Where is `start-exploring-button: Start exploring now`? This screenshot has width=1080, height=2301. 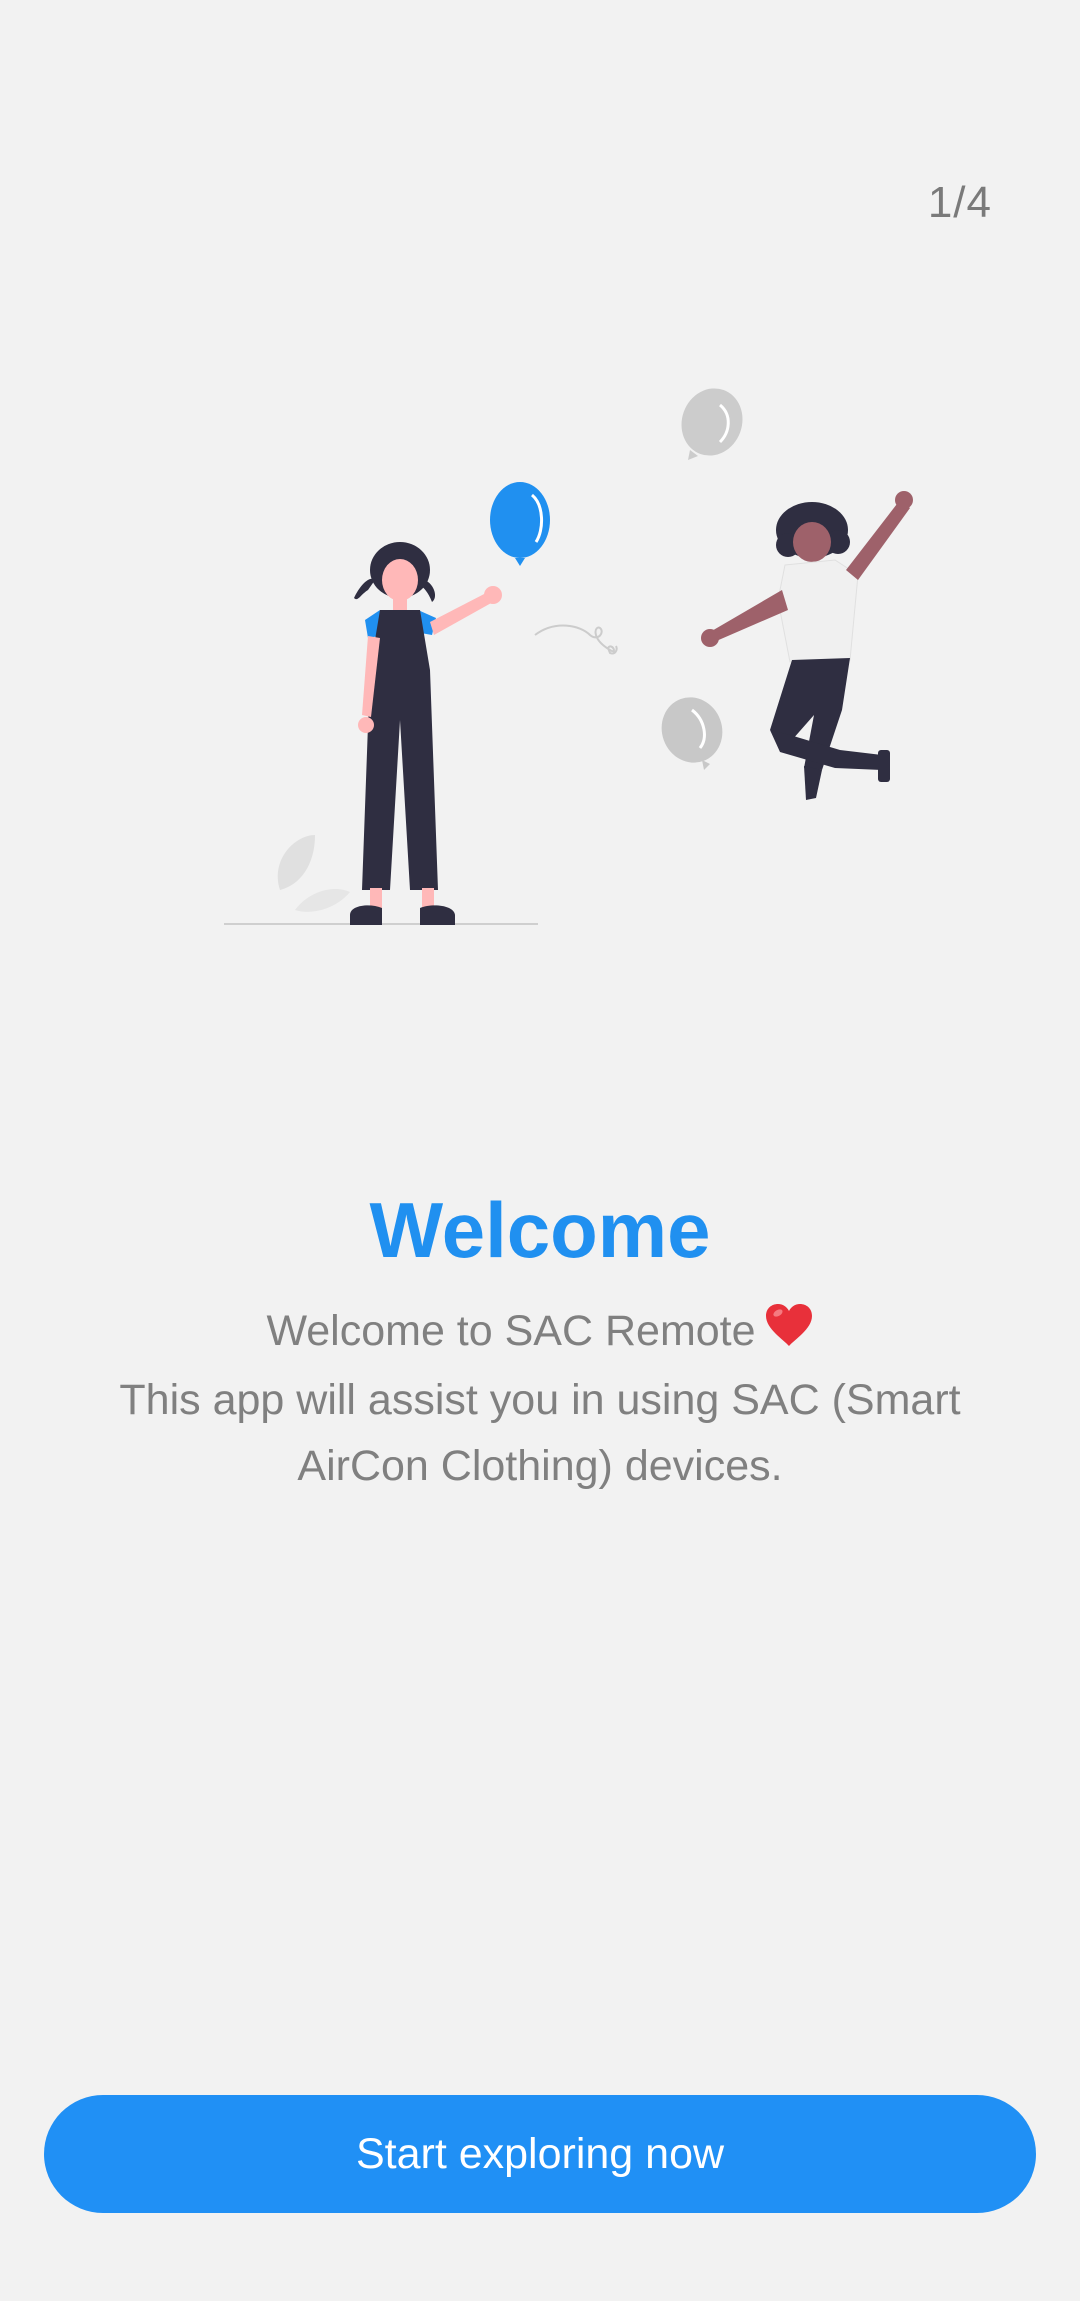
start-exploring-button: Start exploring now is located at coordinates (540, 2154).